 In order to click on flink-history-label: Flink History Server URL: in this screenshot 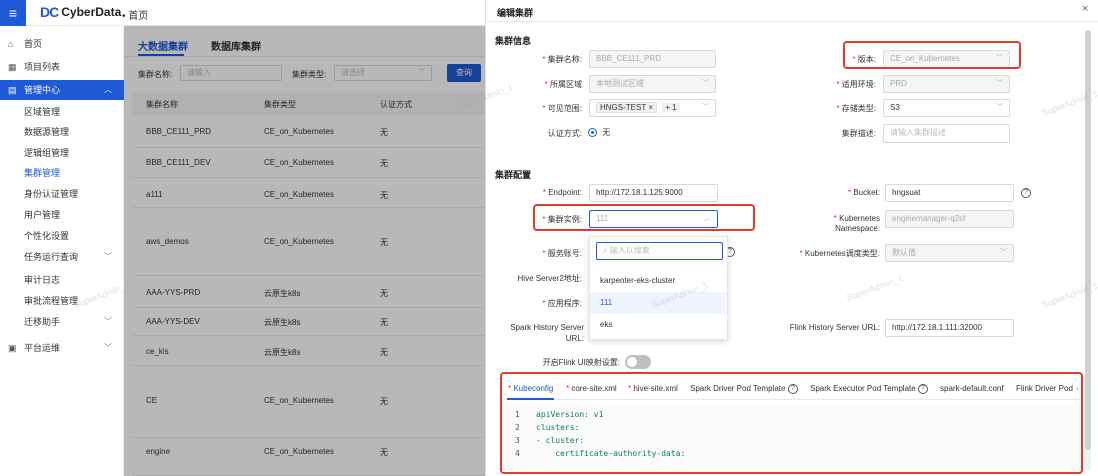, I will do `click(834, 327)`.